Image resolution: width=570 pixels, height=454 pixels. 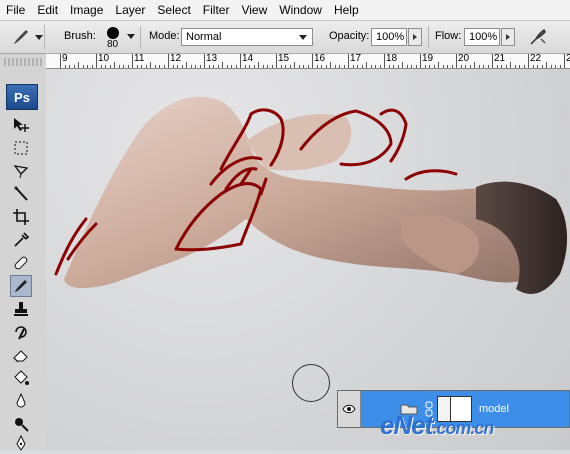 I want to click on ruler-label: 19, so click(x=428, y=59).